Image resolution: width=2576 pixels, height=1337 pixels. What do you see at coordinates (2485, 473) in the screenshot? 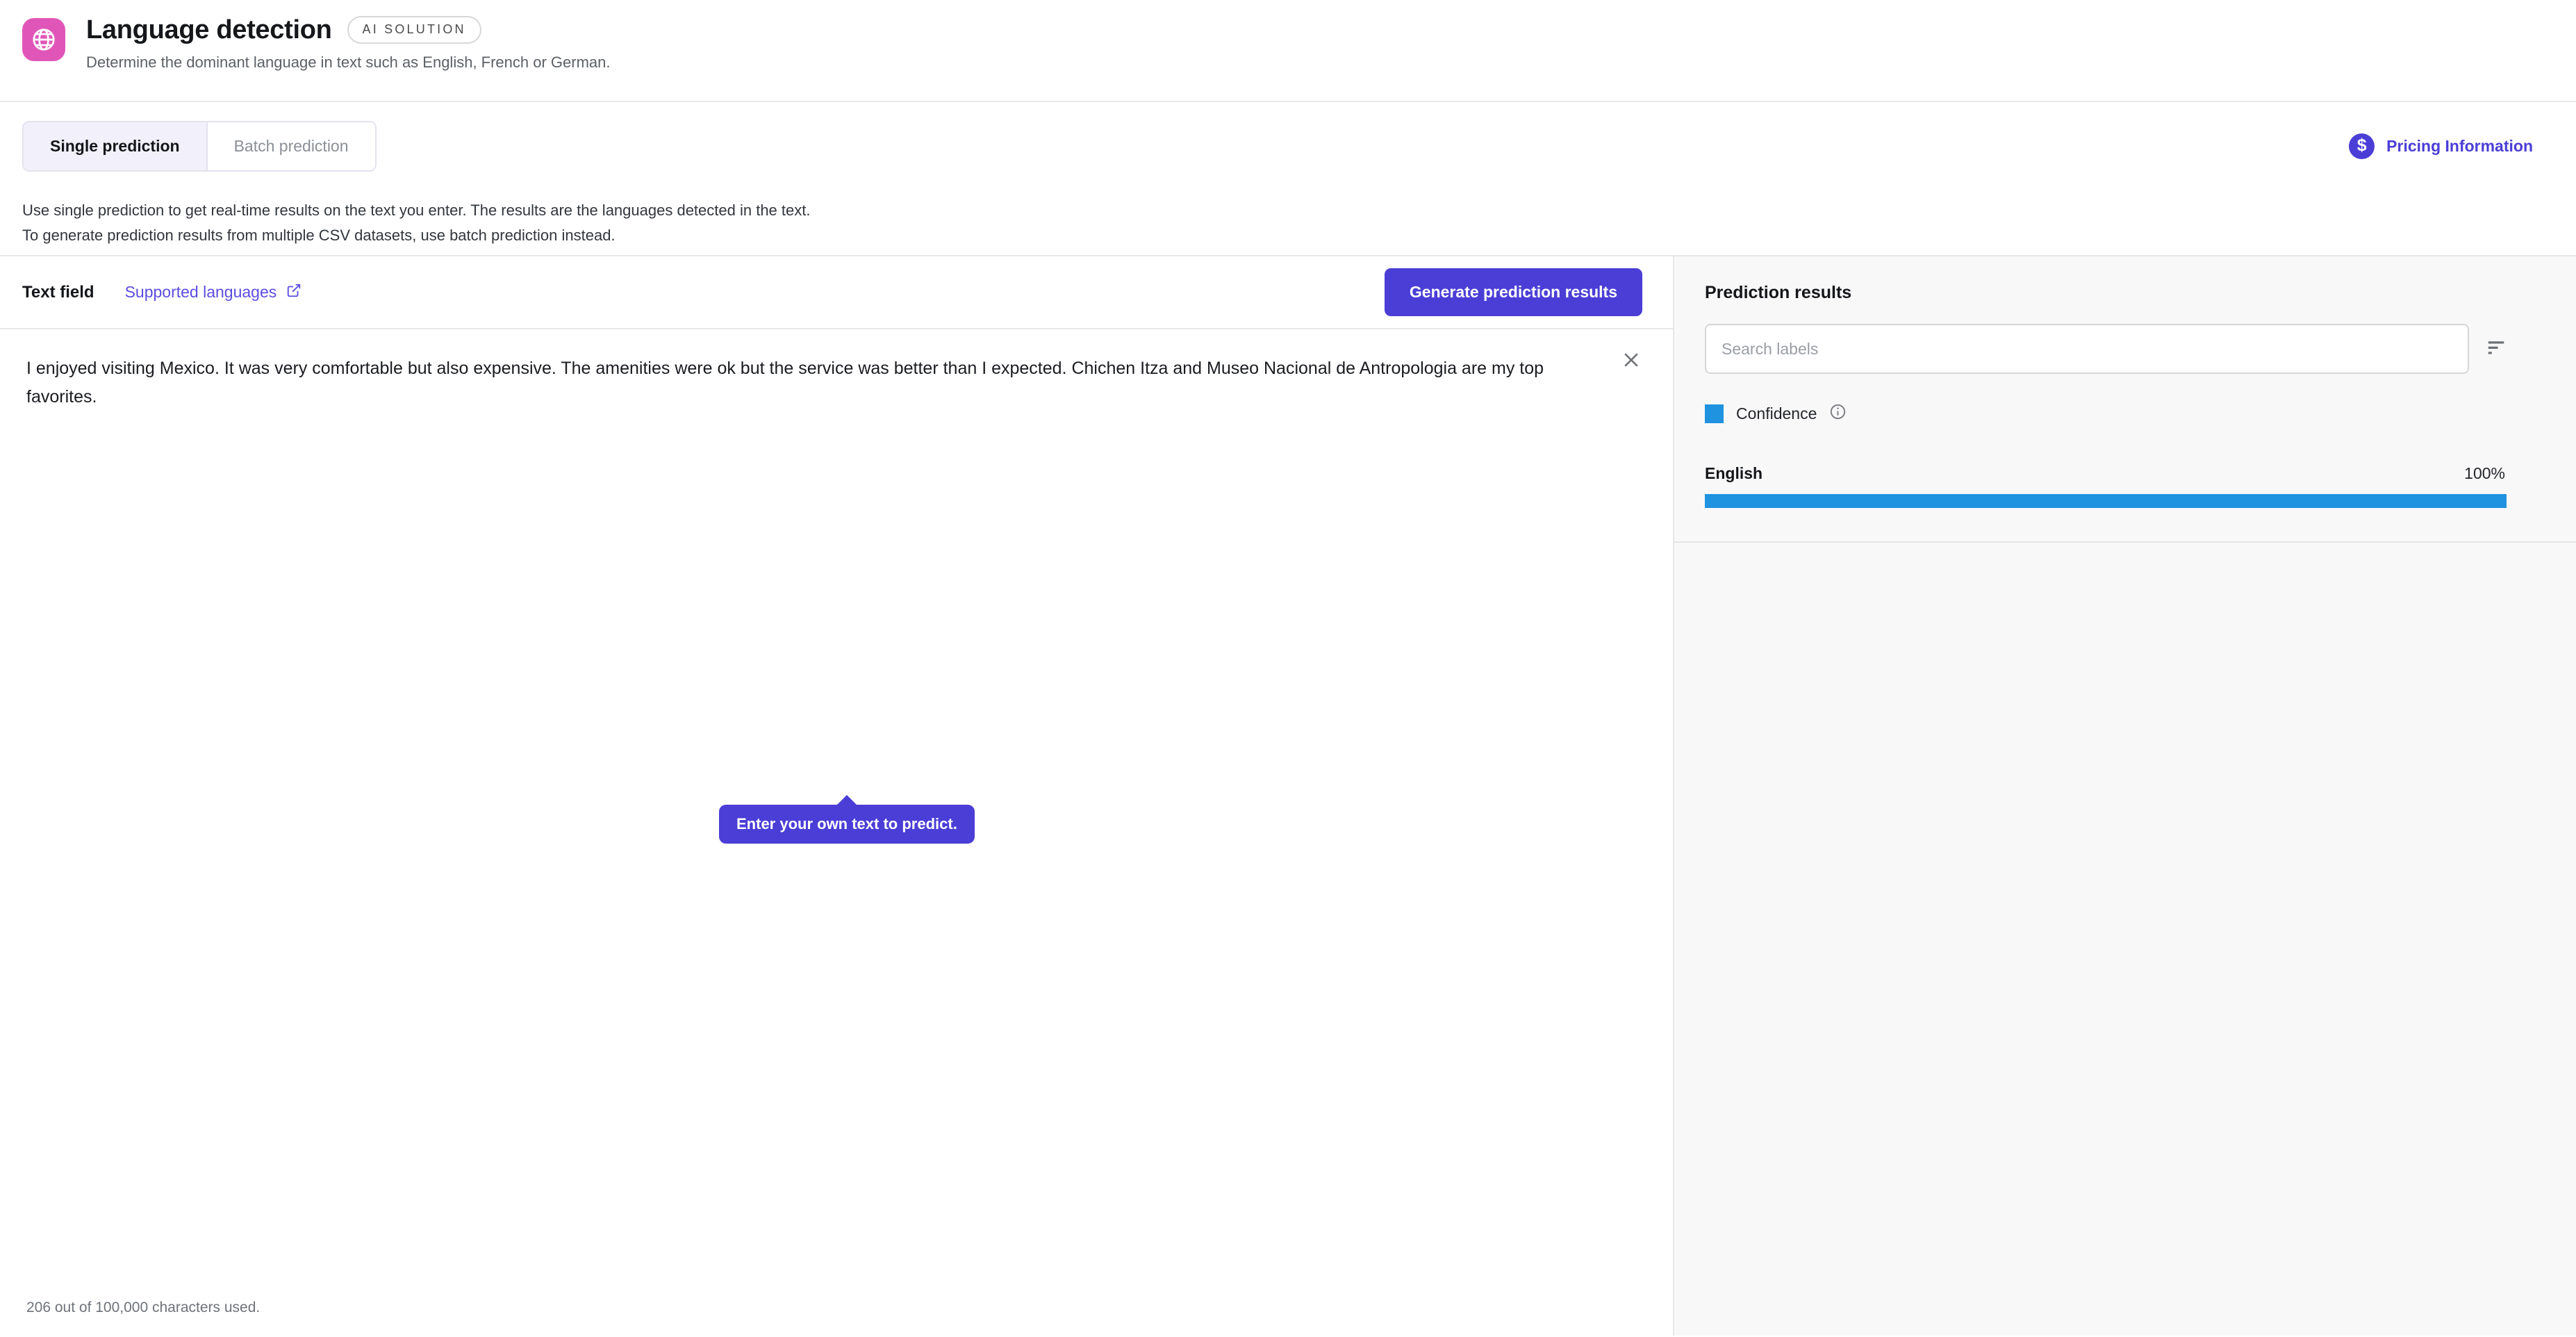
I see `result-confidence-value: 100%` at bounding box center [2485, 473].